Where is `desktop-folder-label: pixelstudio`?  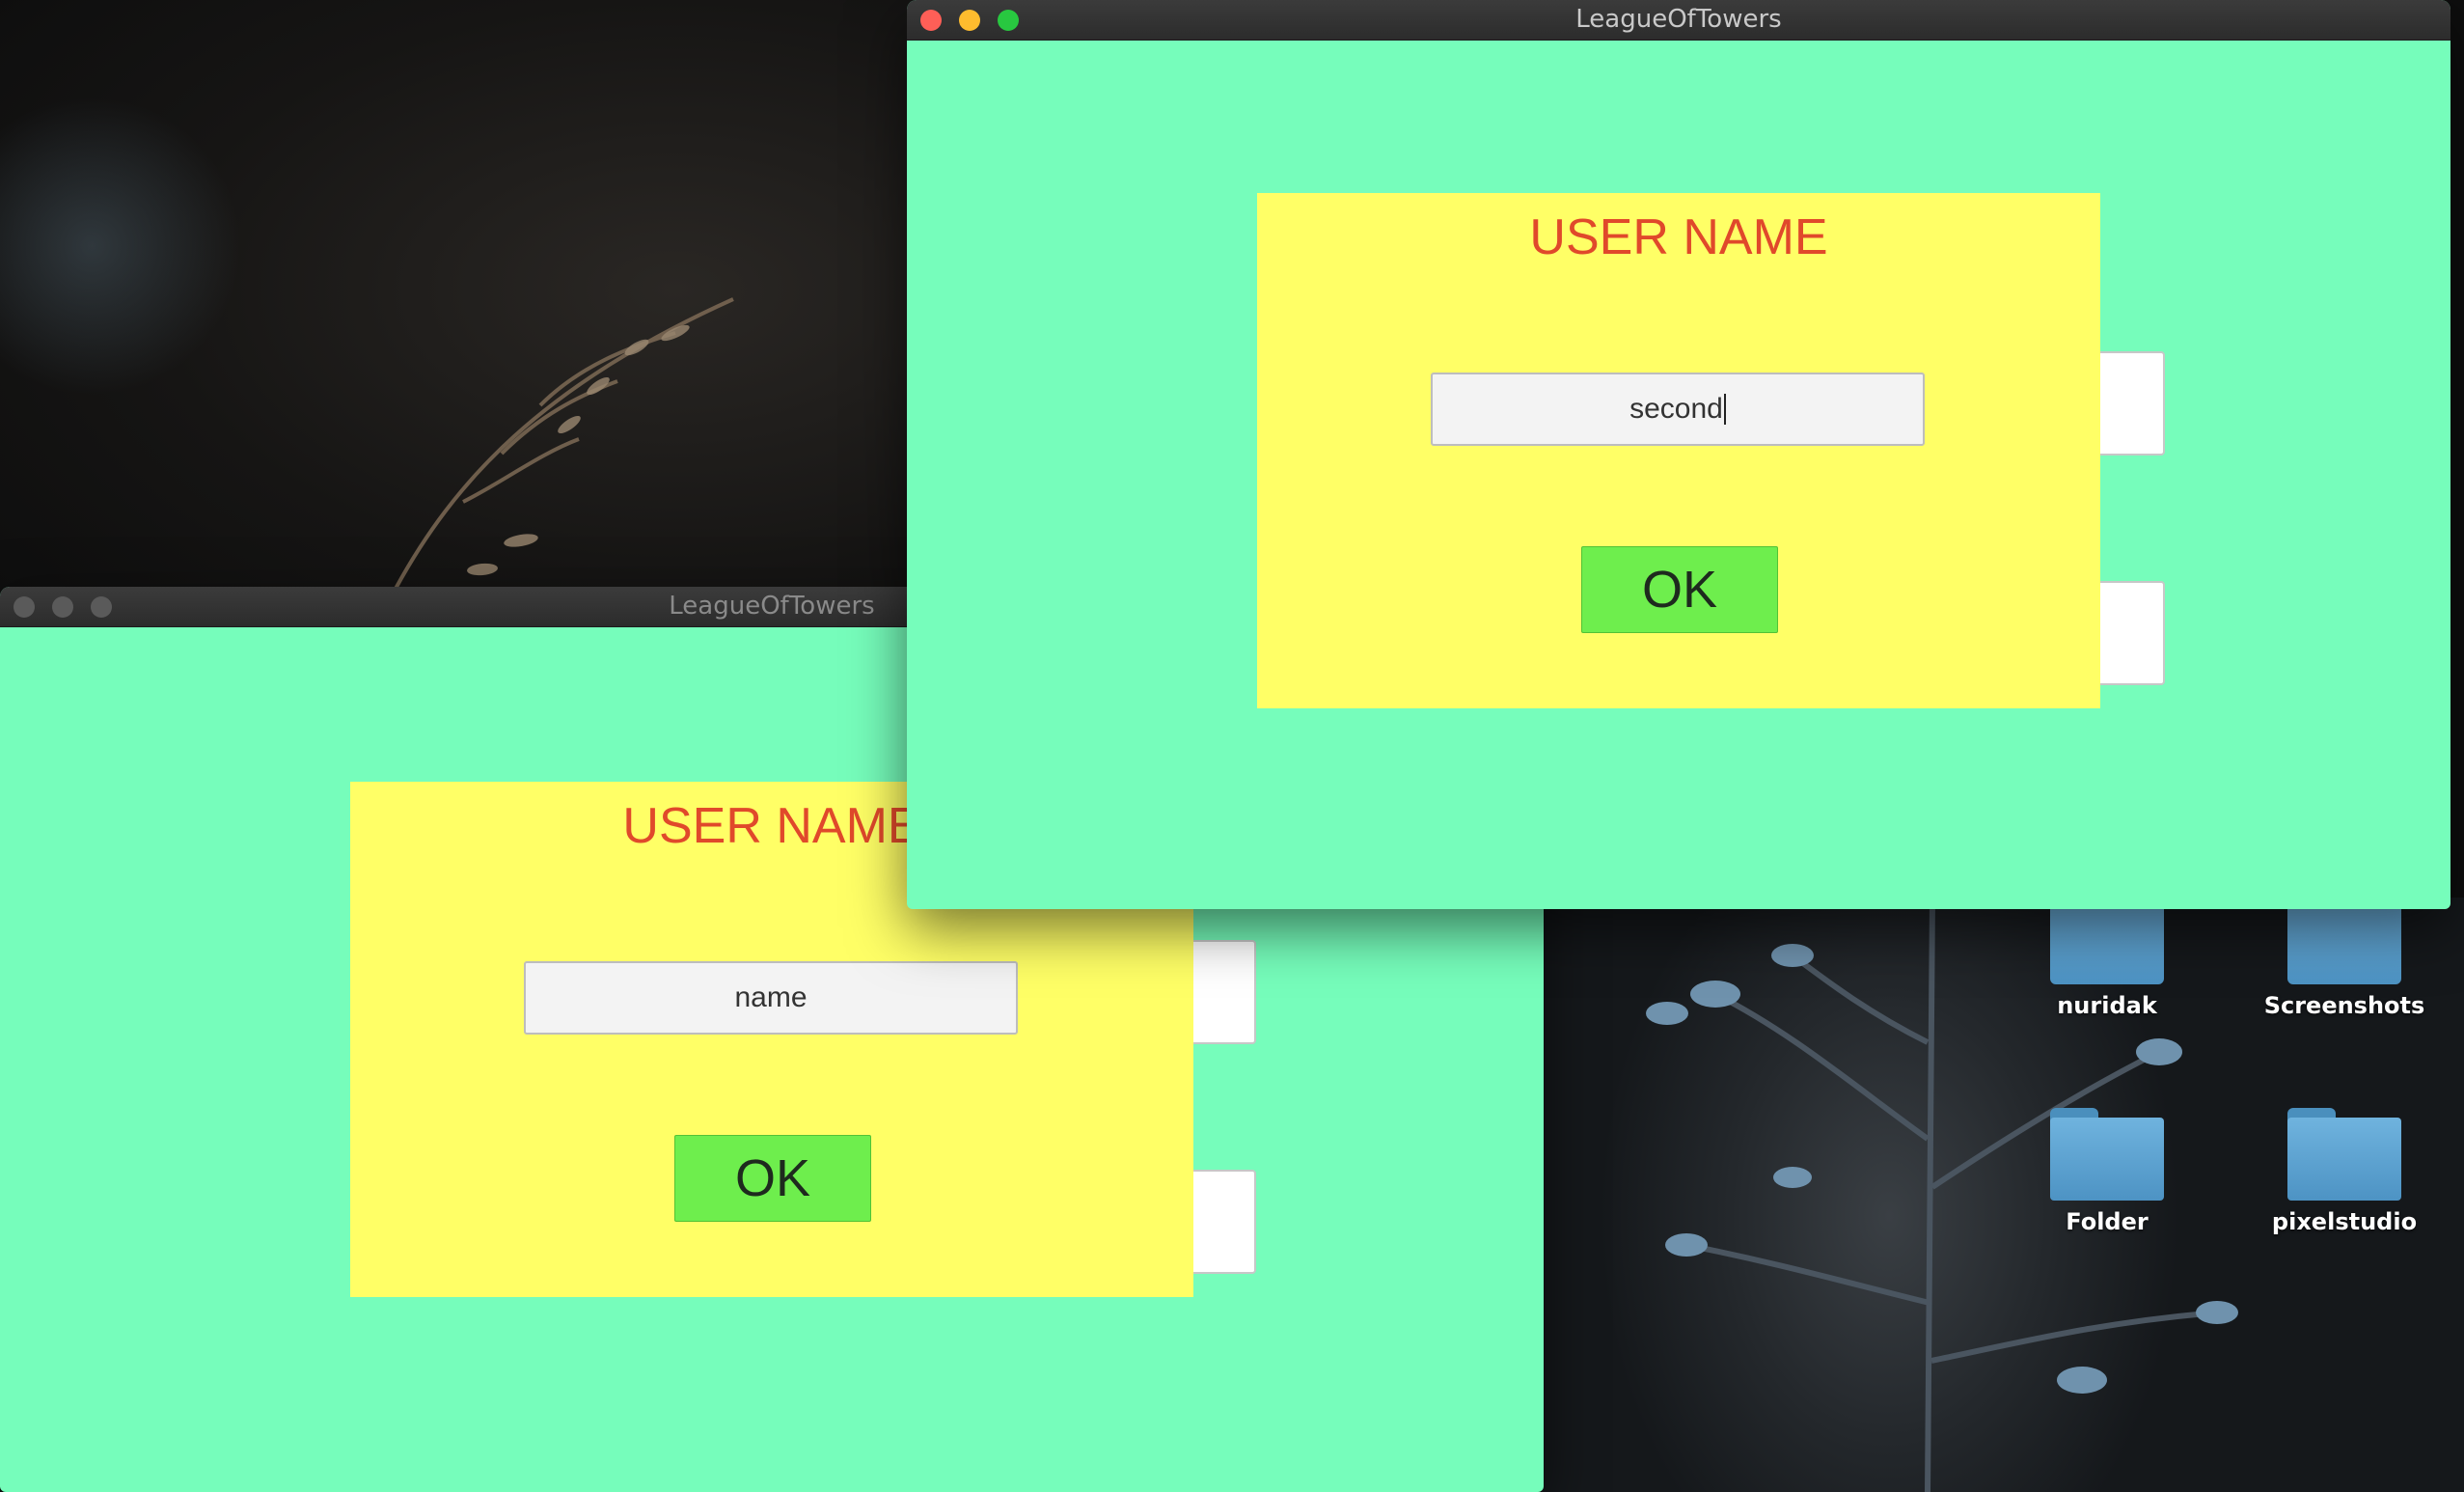
desktop-folder-label: pixelstudio is located at coordinates (2344, 1221).